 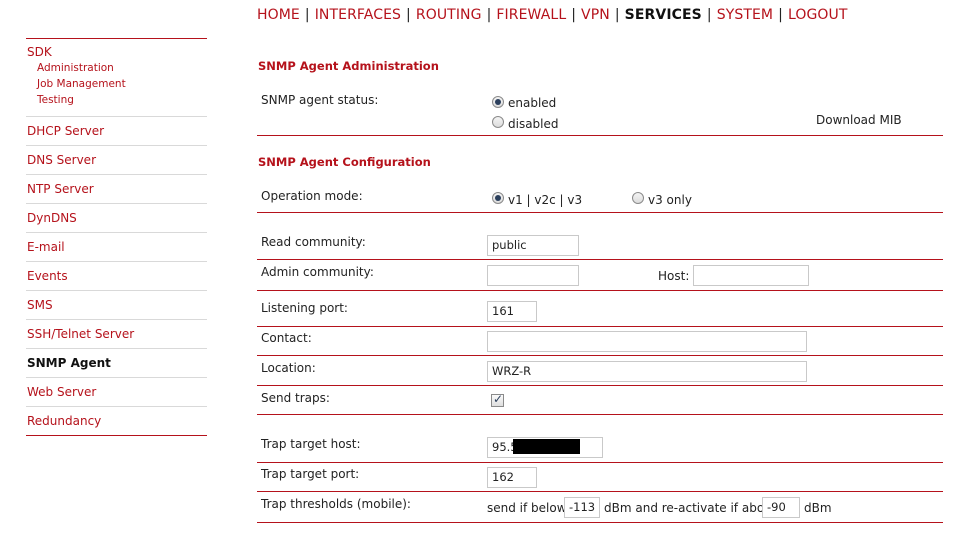 What do you see at coordinates (116, 305) in the screenshot?
I see `sidebar-item-sms: SMS` at bounding box center [116, 305].